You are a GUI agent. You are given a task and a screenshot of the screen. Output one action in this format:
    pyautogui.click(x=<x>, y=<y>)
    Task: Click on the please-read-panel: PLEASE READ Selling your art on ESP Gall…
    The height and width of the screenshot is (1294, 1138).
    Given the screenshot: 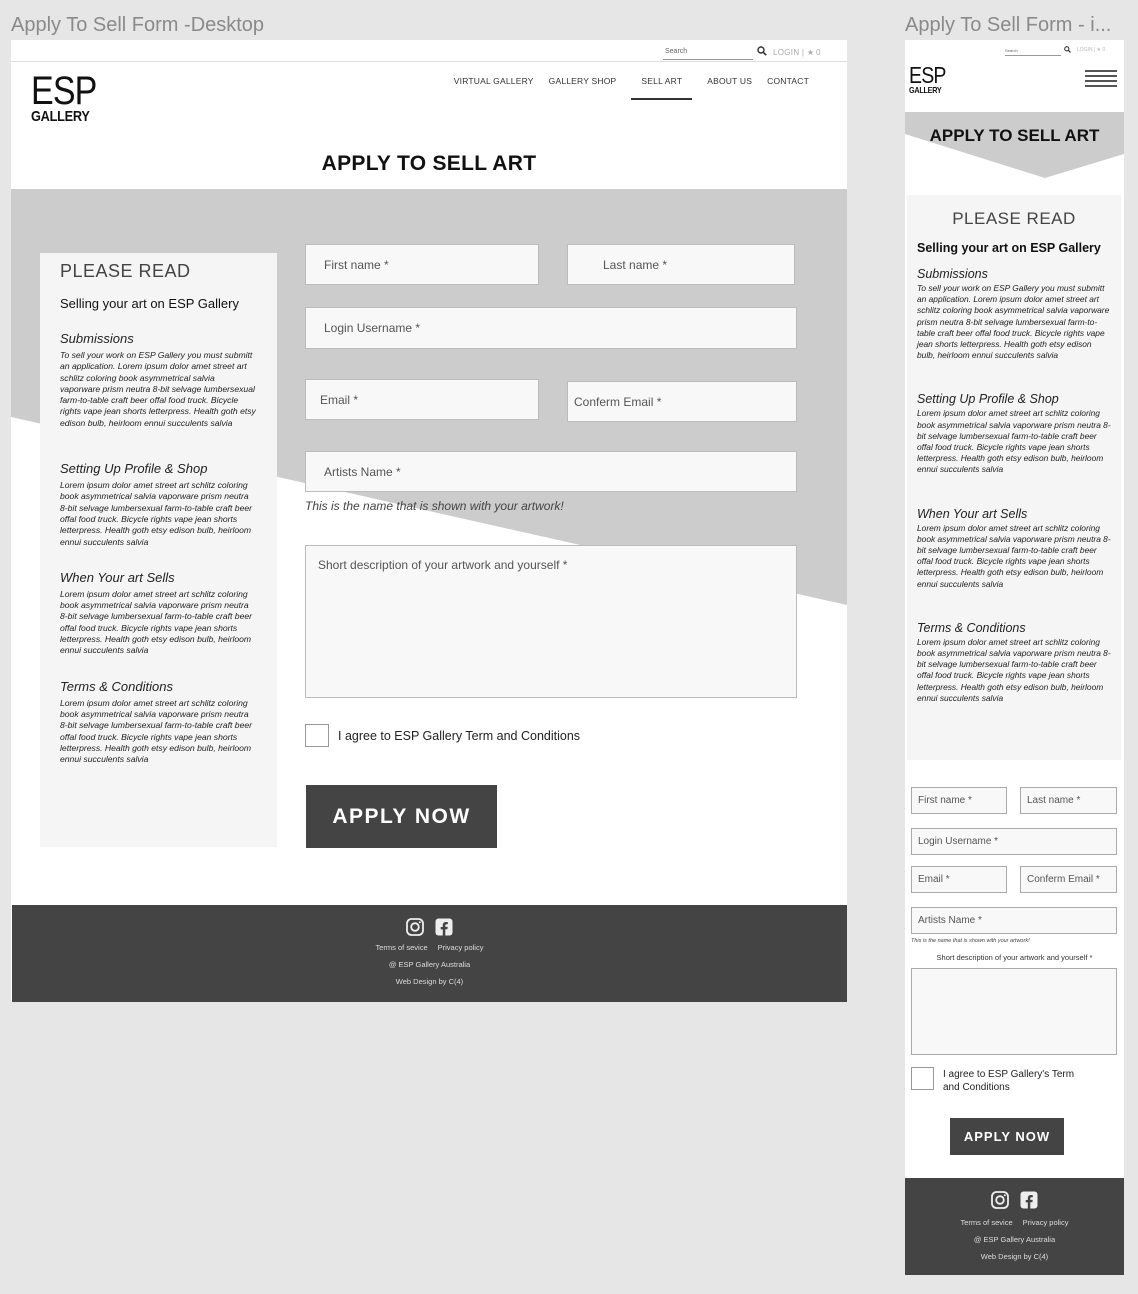 What is the action you would take?
    pyautogui.click(x=158, y=550)
    